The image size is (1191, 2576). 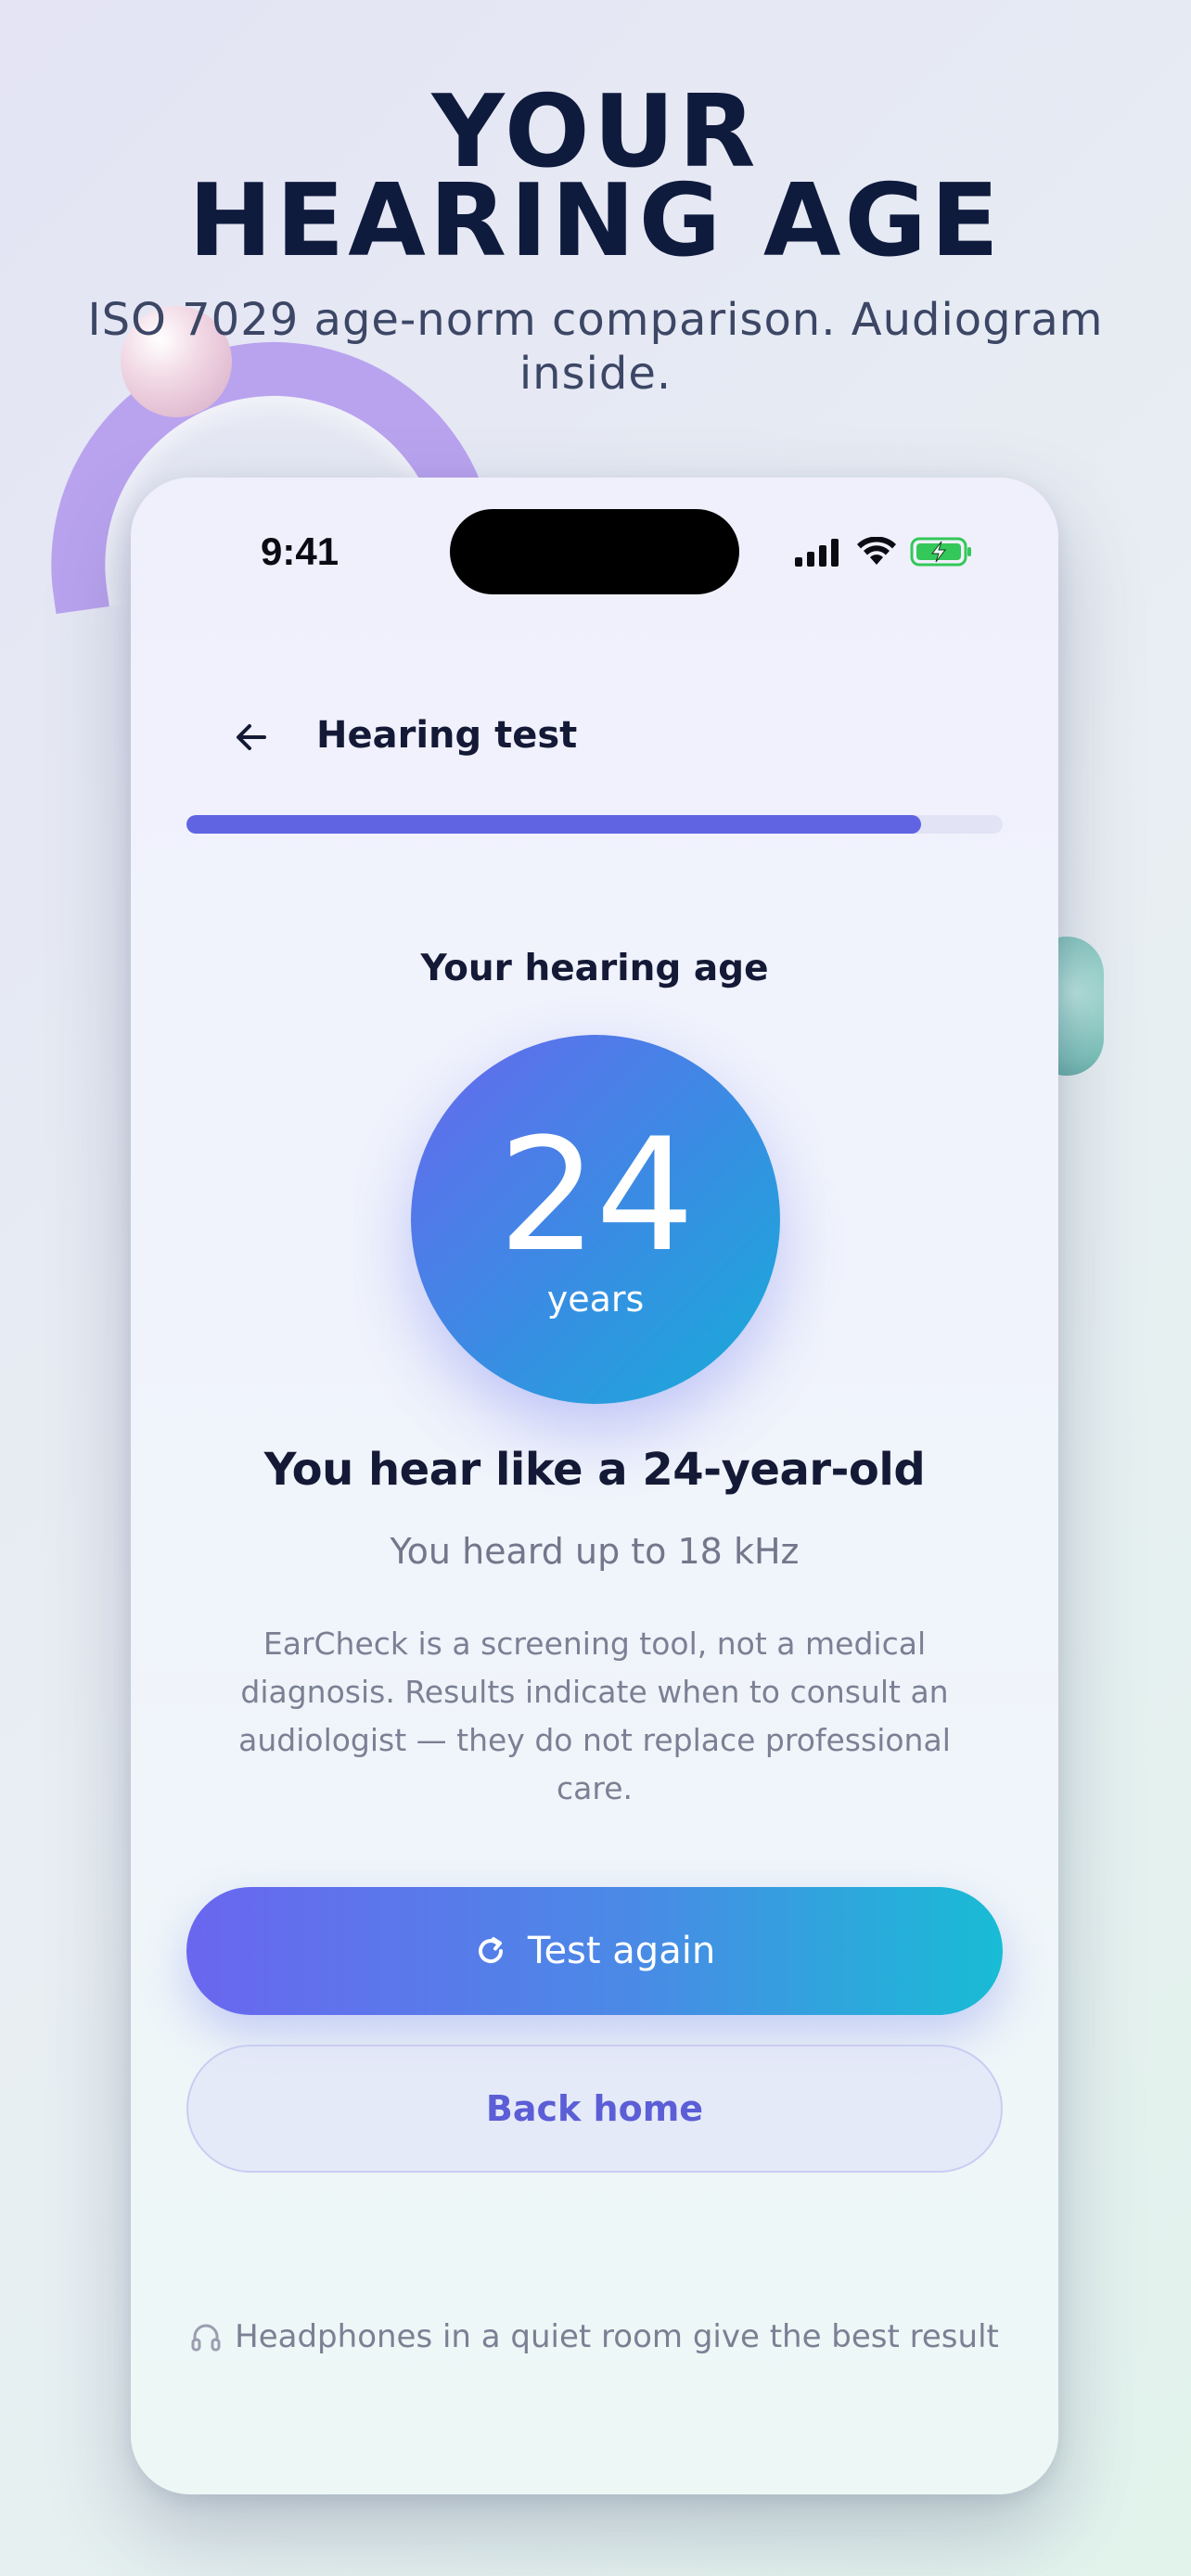 What do you see at coordinates (940, 552) in the screenshot?
I see `battery-charging-icon` at bounding box center [940, 552].